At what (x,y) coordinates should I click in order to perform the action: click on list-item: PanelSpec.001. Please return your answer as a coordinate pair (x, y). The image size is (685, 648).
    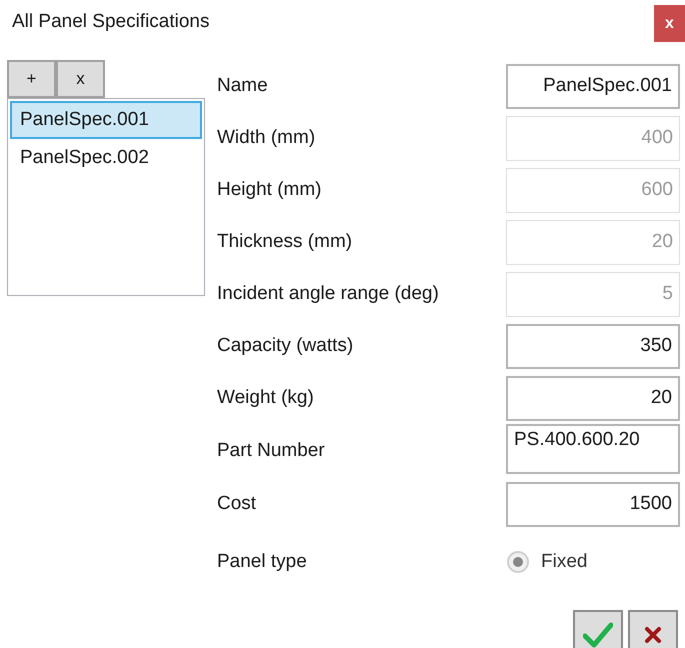
    Looking at the image, I should click on (106, 120).